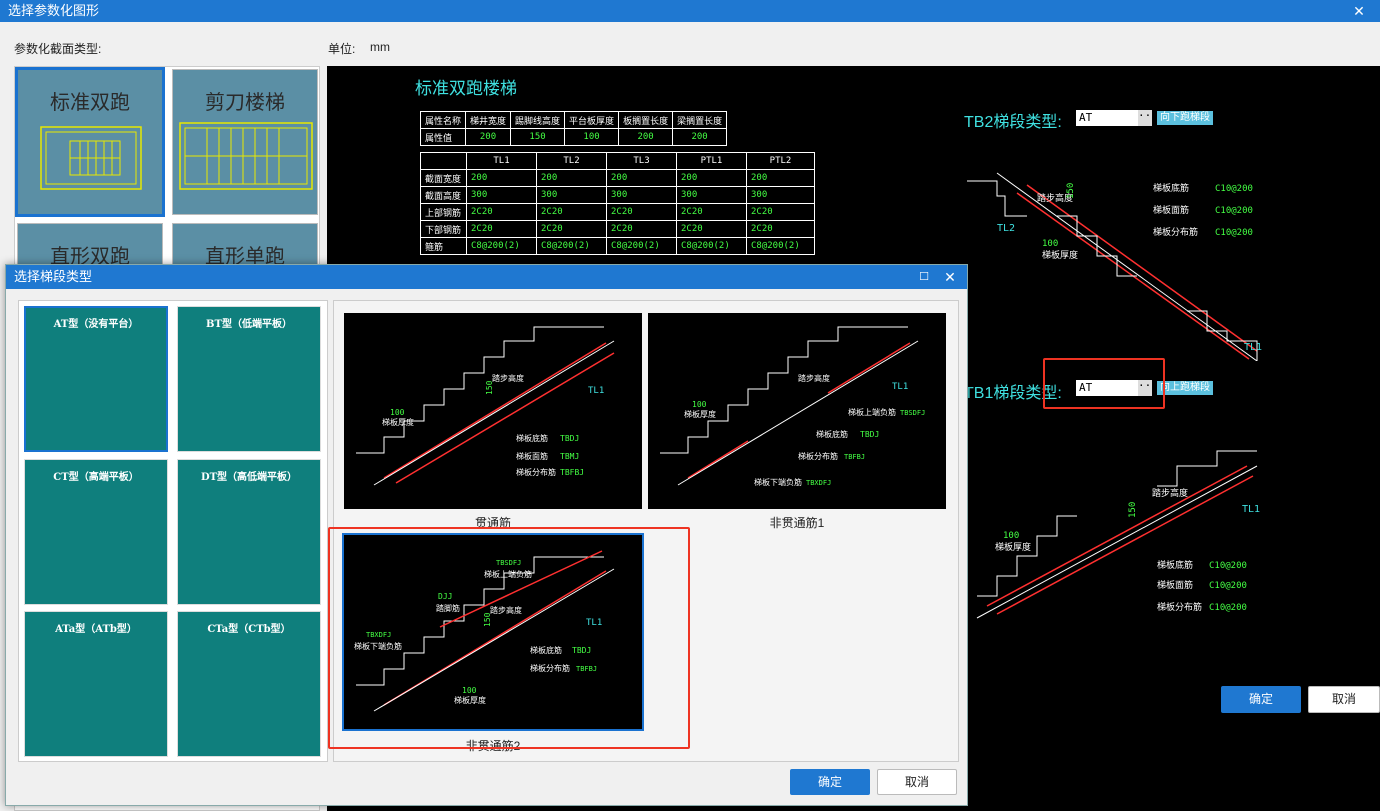 The width and height of the screenshot is (1380, 811). Describe the element at coordinates (1344, 699) in the screenshot. I see `main-cancel-button: 取消` at that location.